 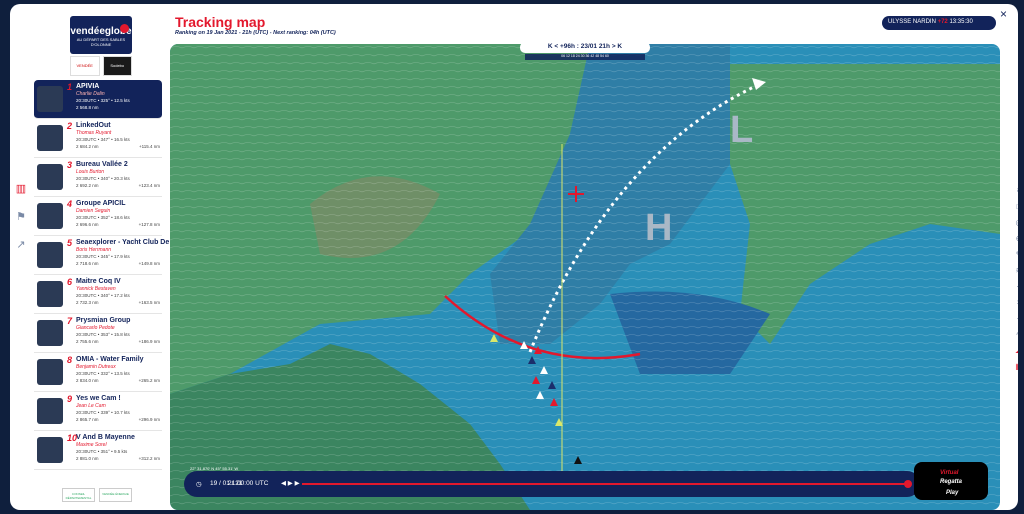 What do you see at coordinates (220, 22) in the screenshot?
I see `page-title: Tracking map` at bounding box center [220, 22].